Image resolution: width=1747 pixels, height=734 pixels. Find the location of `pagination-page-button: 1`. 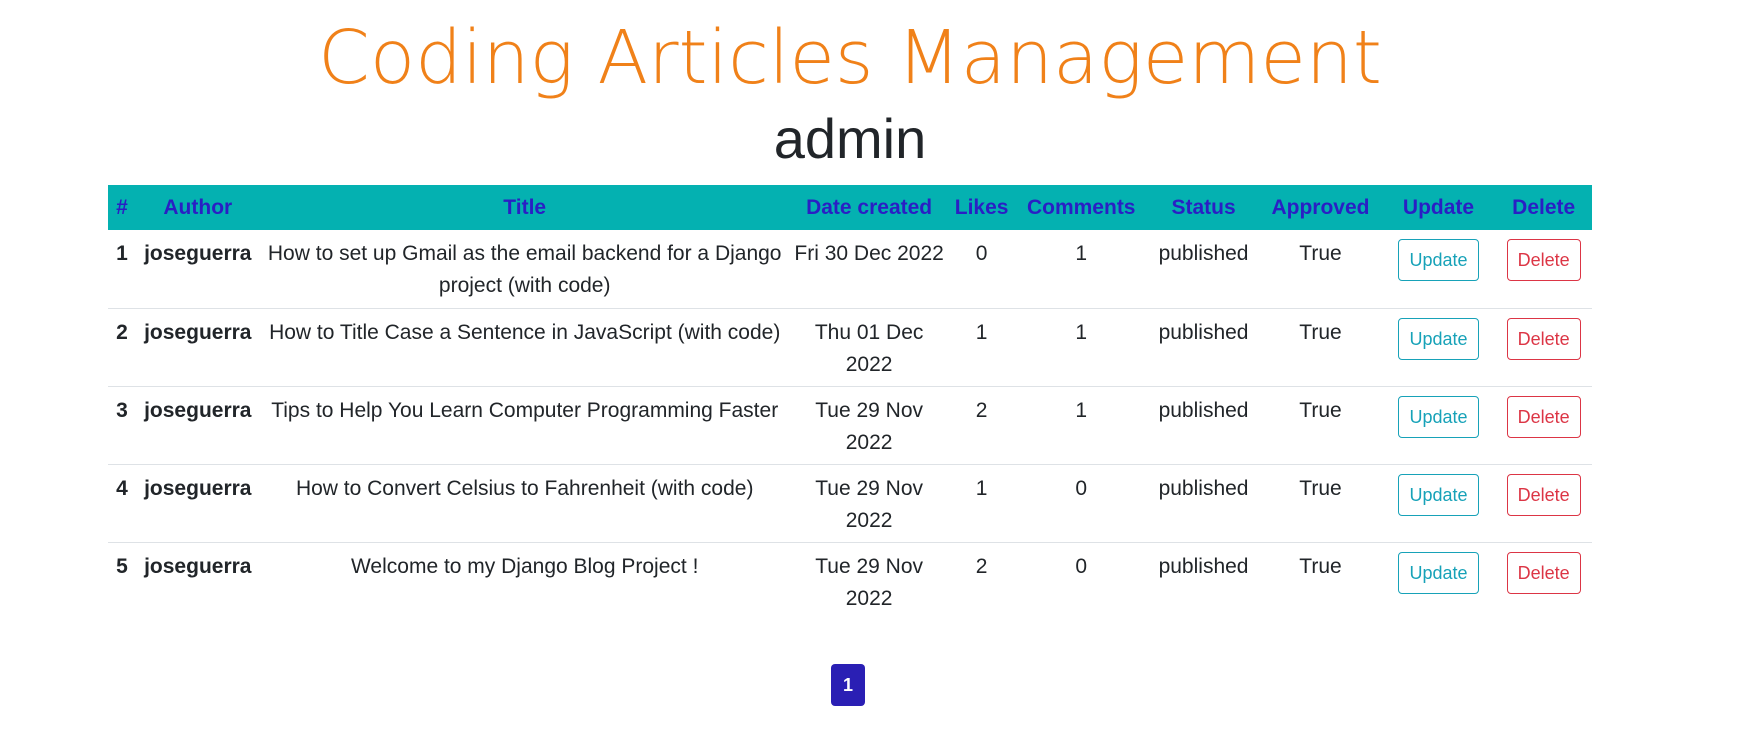

pagination-page-button: 1 is located at coordinates (848, 685).